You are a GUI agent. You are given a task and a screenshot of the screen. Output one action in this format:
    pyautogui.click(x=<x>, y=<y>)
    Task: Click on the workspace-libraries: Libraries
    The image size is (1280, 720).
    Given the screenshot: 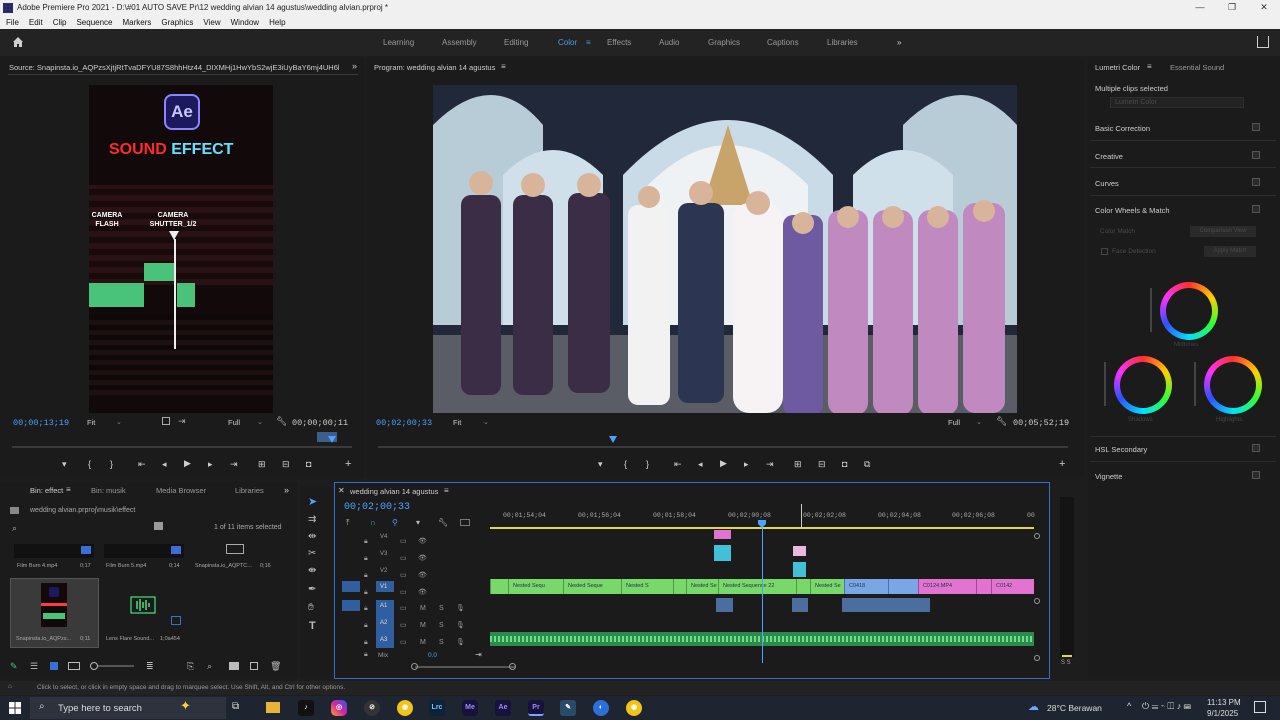 What is the action you would take?
    pyautogui.click(x=842, y=42)
    